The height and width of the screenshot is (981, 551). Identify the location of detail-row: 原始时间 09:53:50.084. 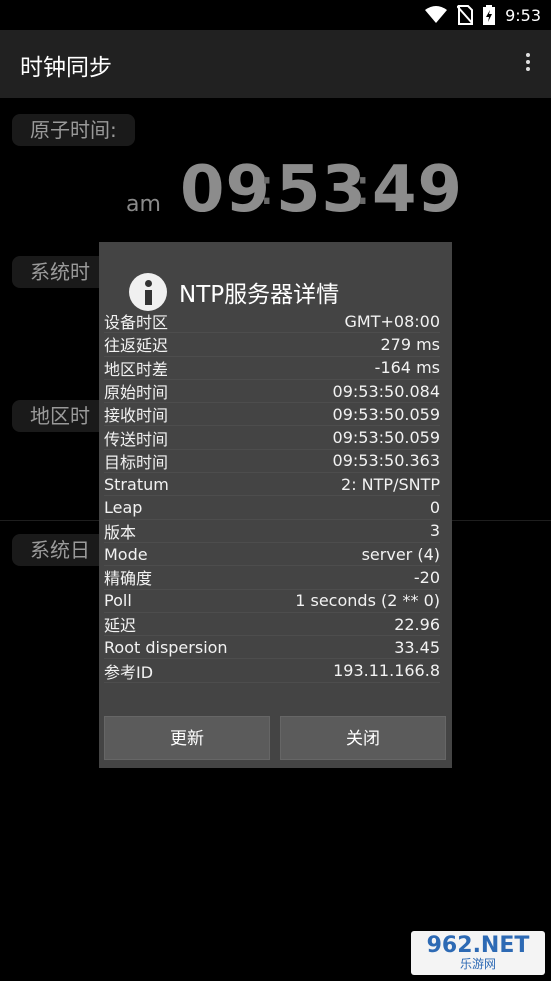
(272, 392).